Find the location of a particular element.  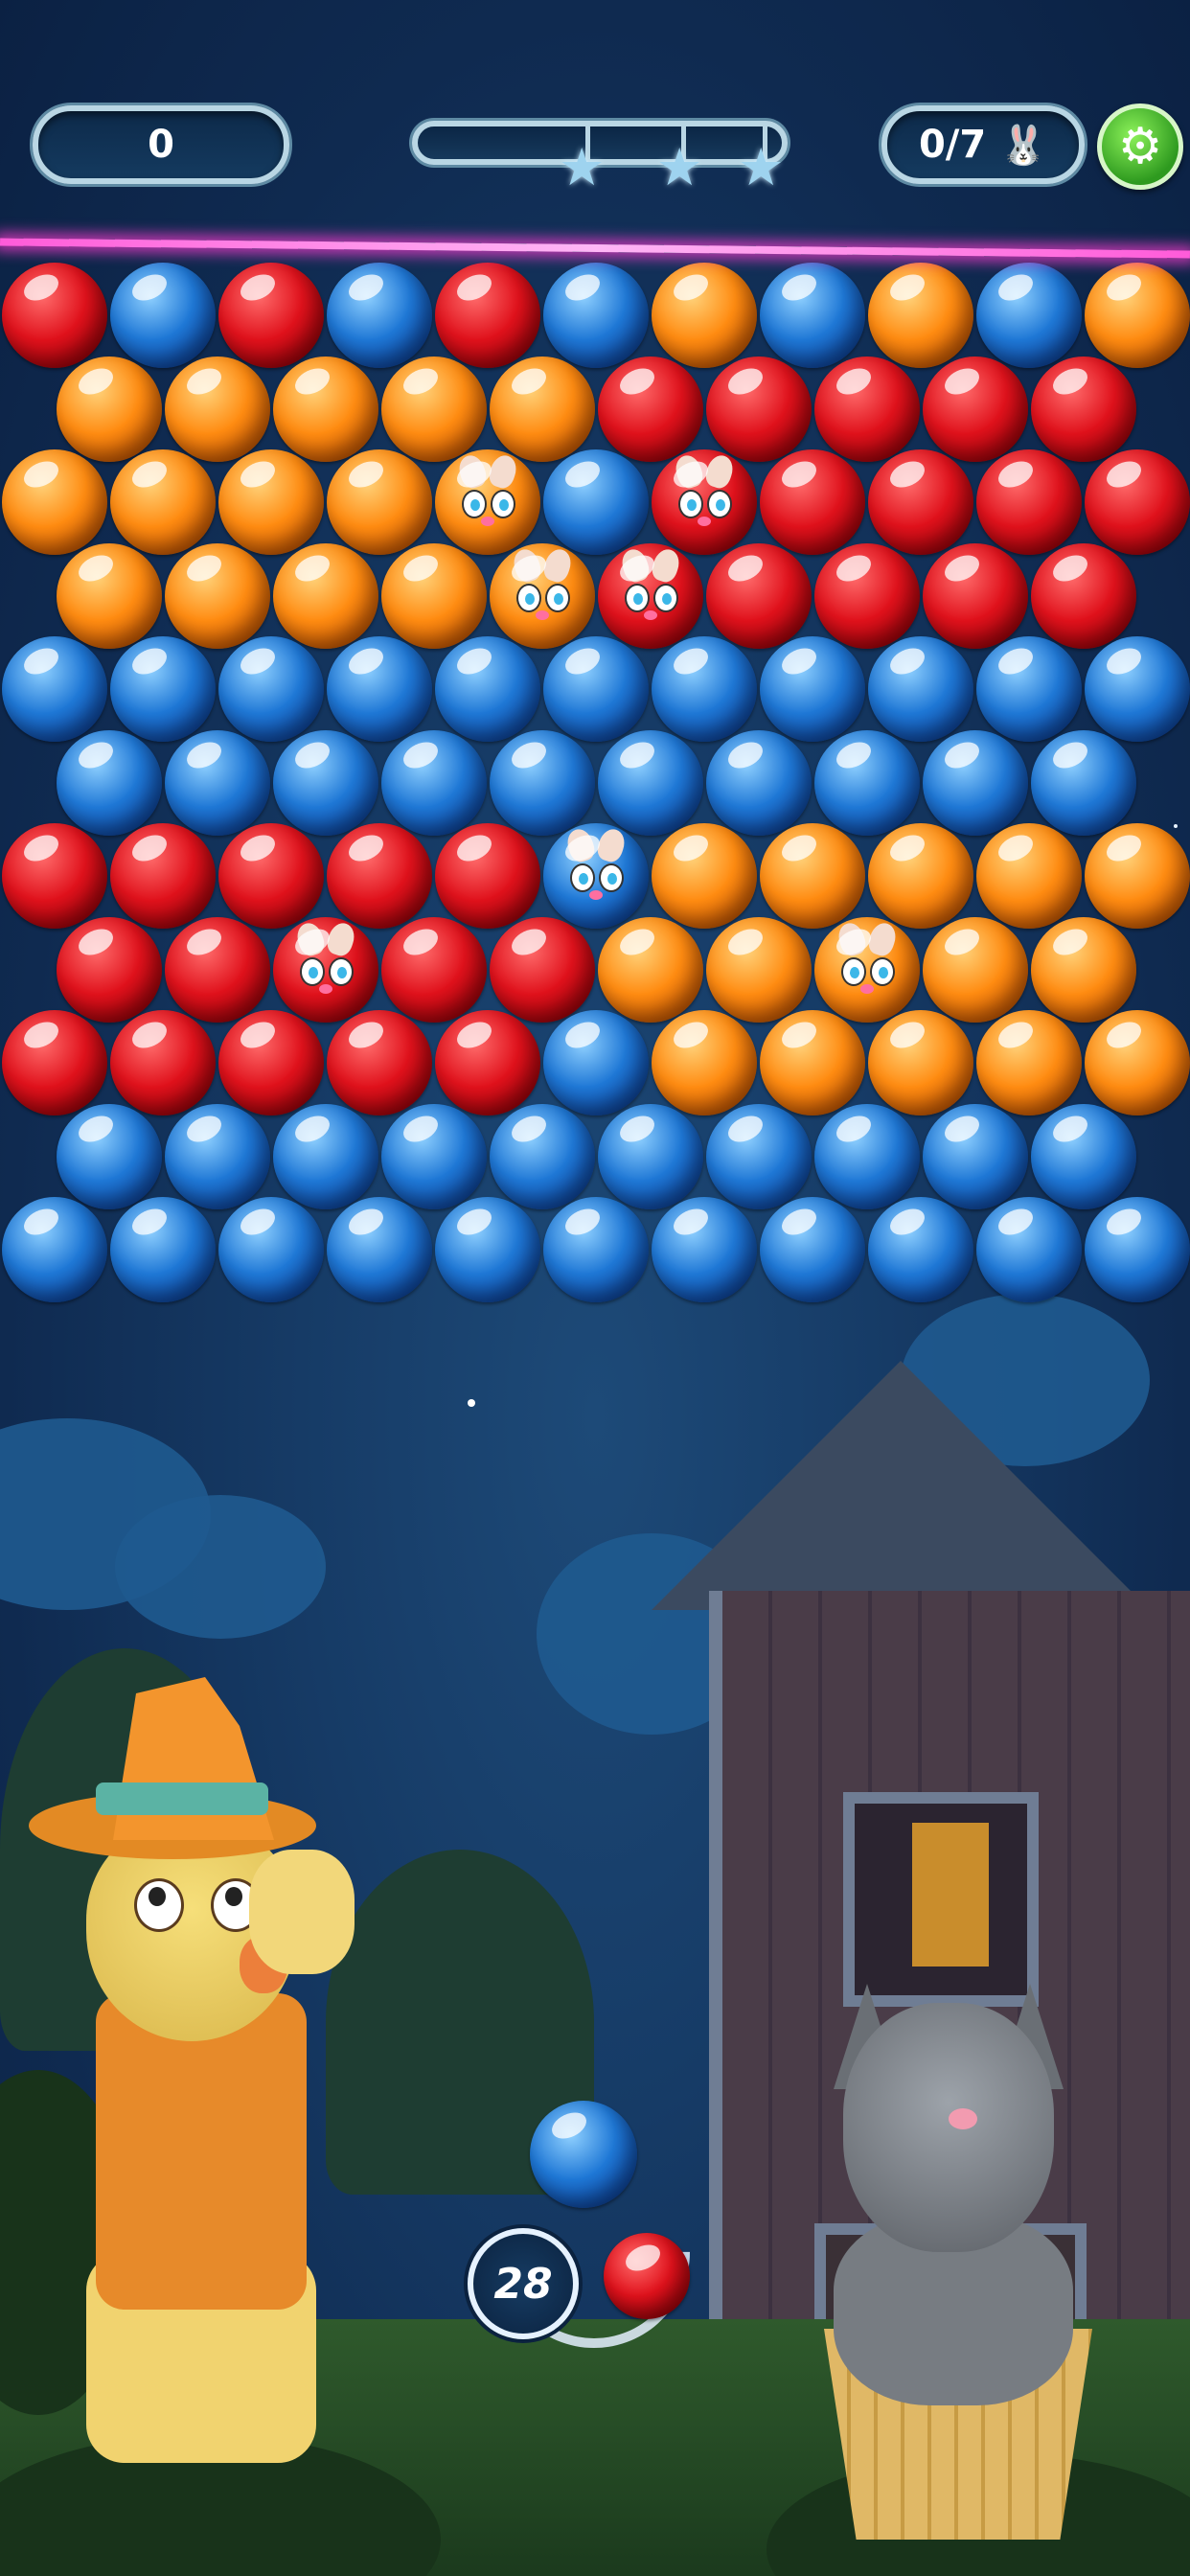

dog-head is located at coordinates (949, 2127).